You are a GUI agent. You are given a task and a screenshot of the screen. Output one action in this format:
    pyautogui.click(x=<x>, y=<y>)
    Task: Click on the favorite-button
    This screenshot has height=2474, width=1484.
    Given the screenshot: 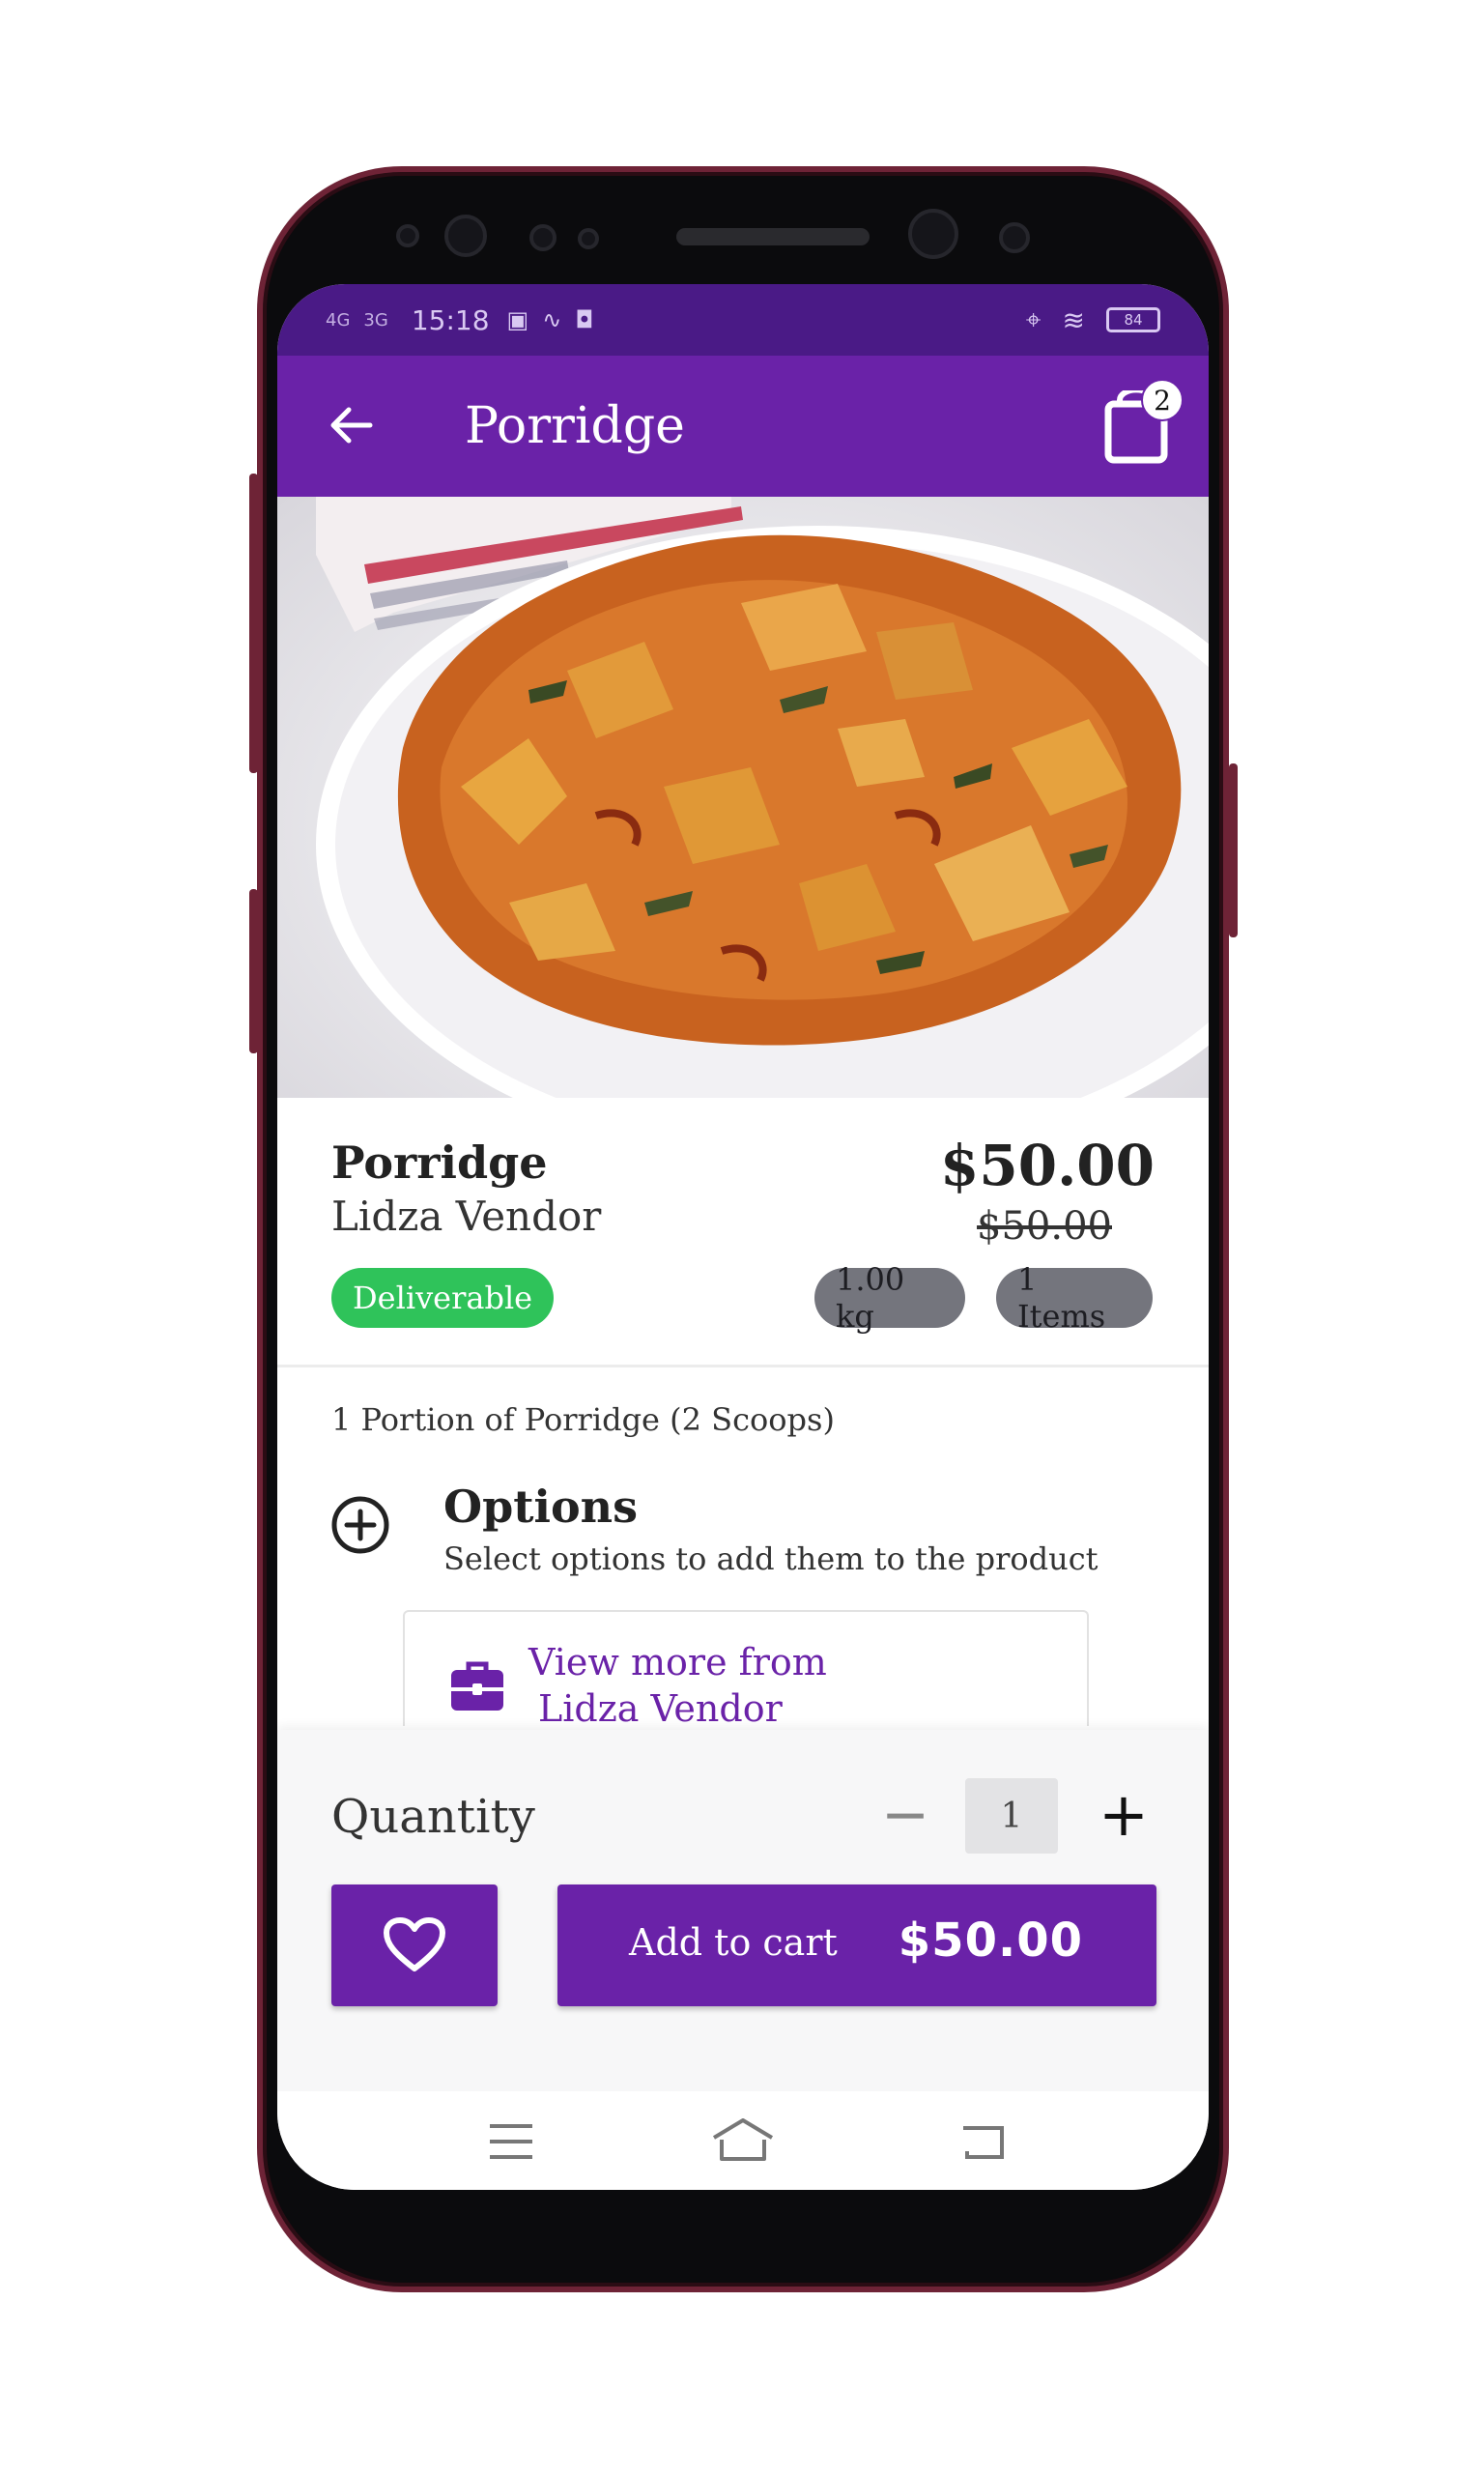 What is the action you would take?
    pyautogui.click(x=415, y=1945)
    